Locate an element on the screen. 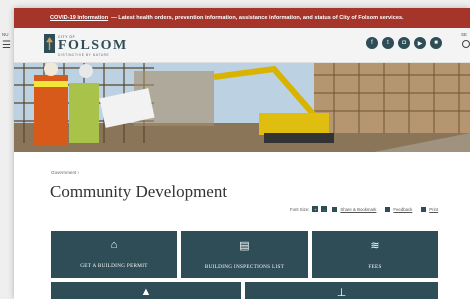 Image resolution: width=470 pixels, height=299 pixels. page-title: Community Development is located at coordinates (139, 191).